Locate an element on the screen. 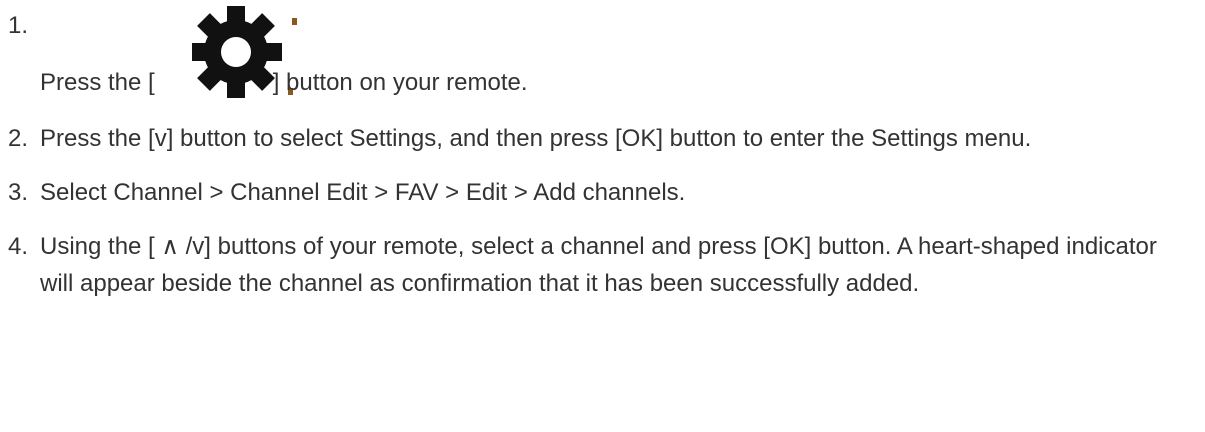 The height and width of the screenshot is (432, 1205). step-1-text: Press the [ ] button on your remote. is located at coordinates (600, 82).